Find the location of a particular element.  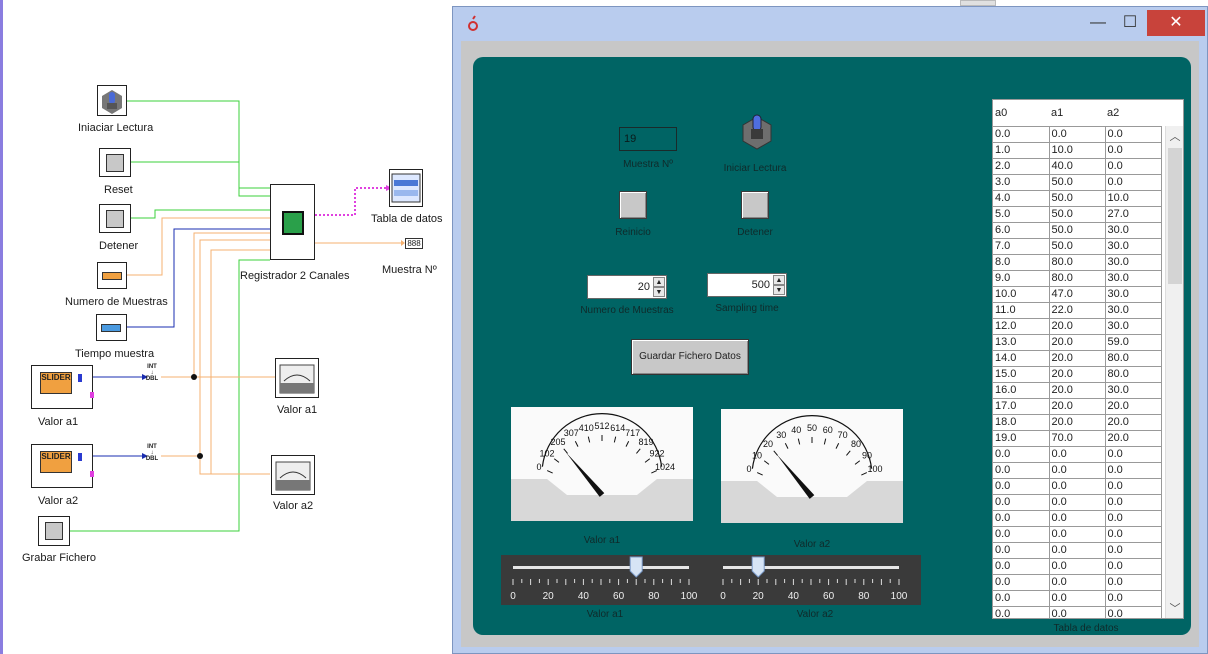

slider-a2: 0 20 40 60 80 100 is located at coordinates (816, 580).